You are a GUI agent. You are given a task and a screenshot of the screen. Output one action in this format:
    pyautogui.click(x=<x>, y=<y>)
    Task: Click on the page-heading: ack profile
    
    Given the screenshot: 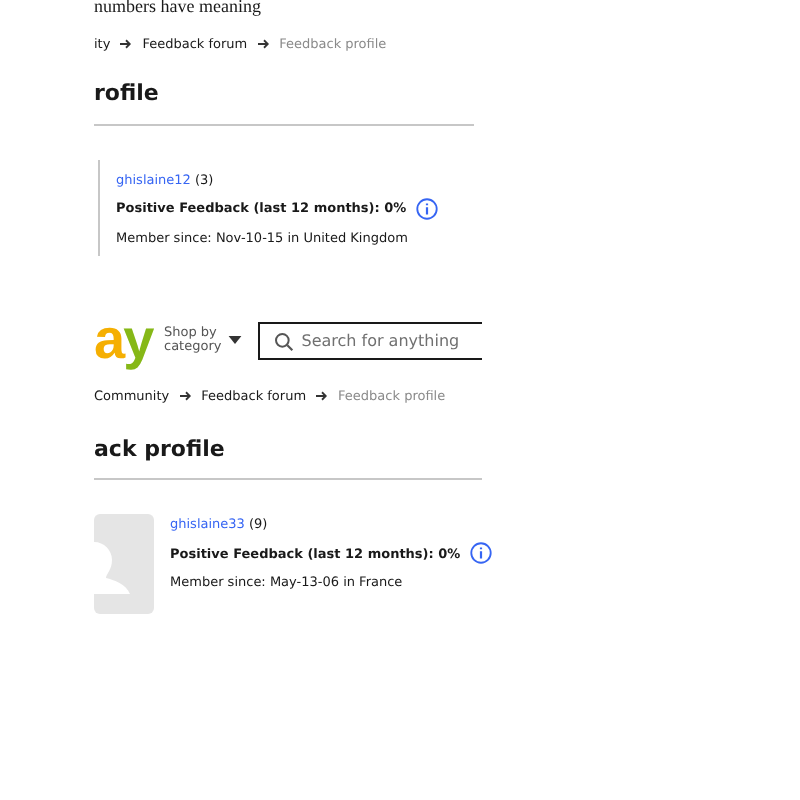 What is the action you would take?
    pyautogui.click(x=160, y=449)
    